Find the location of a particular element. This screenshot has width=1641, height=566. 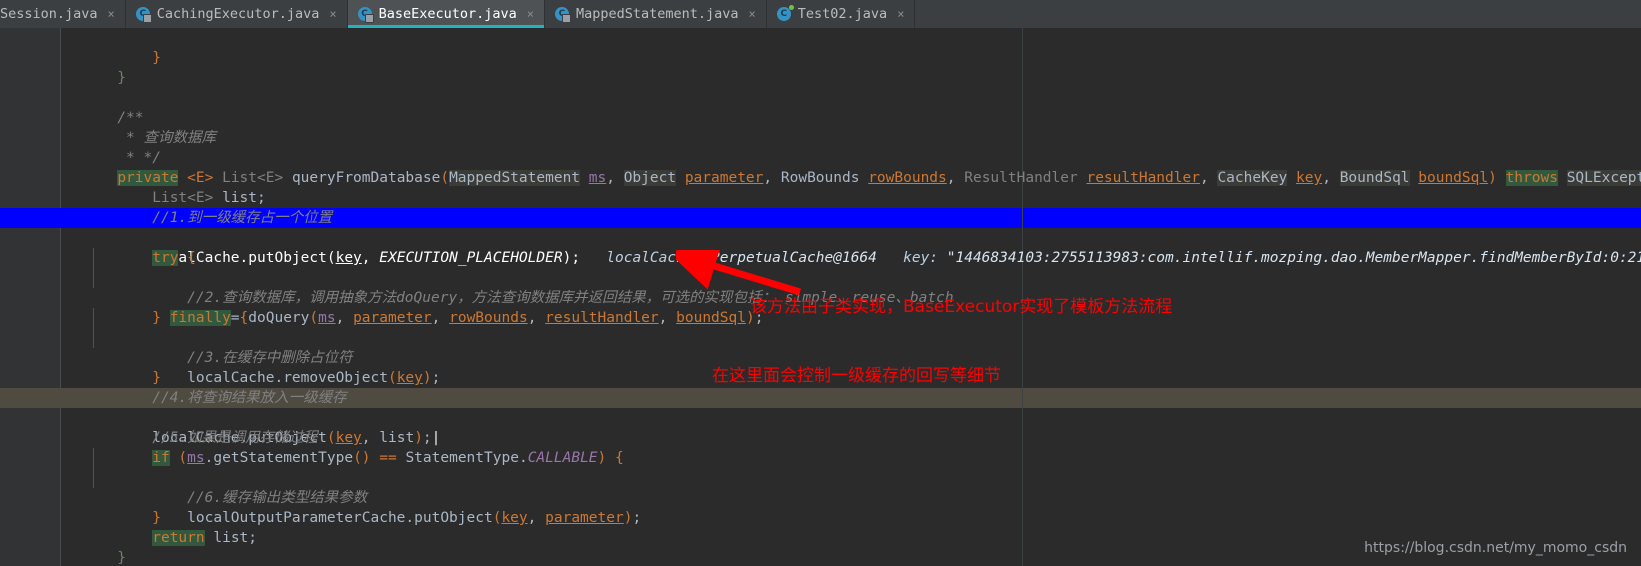

method-getstatementtype: getStatementType is located at coordinates (283, 458).